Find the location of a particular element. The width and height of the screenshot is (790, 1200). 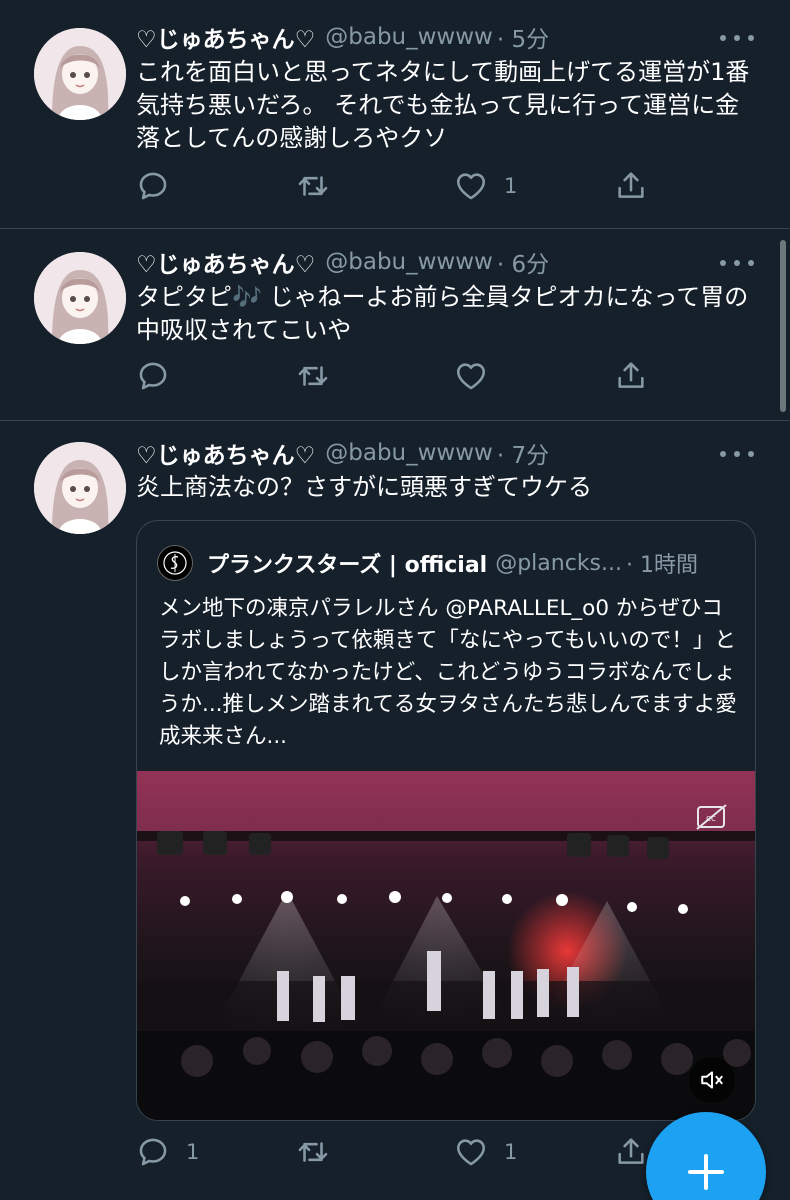

quoted-account-logo is located at coordinates (175, 563).